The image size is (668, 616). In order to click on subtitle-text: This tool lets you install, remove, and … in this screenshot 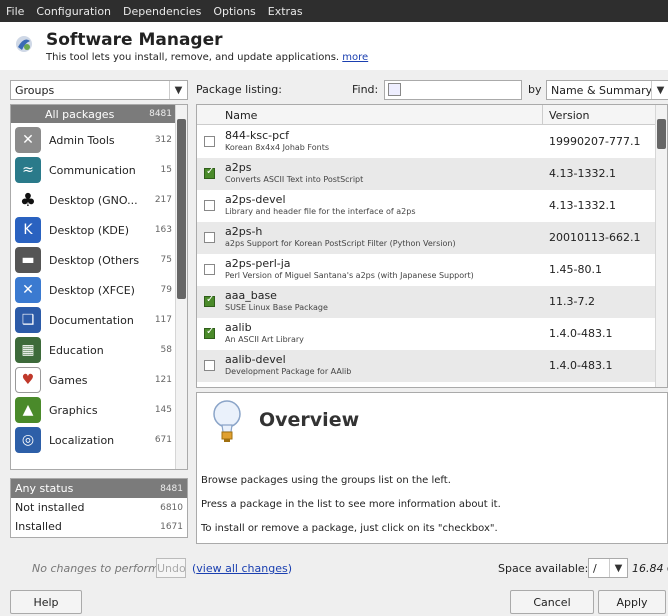, I will do `click(193, 57)`.